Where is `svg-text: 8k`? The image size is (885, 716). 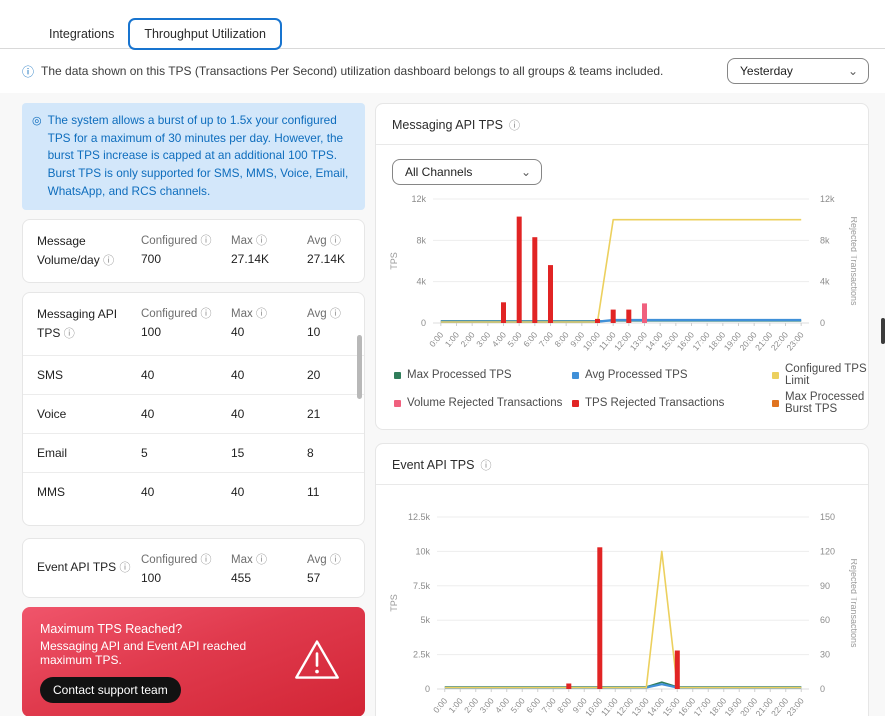 svg-text: 8k is located at coordinates (825, 240).